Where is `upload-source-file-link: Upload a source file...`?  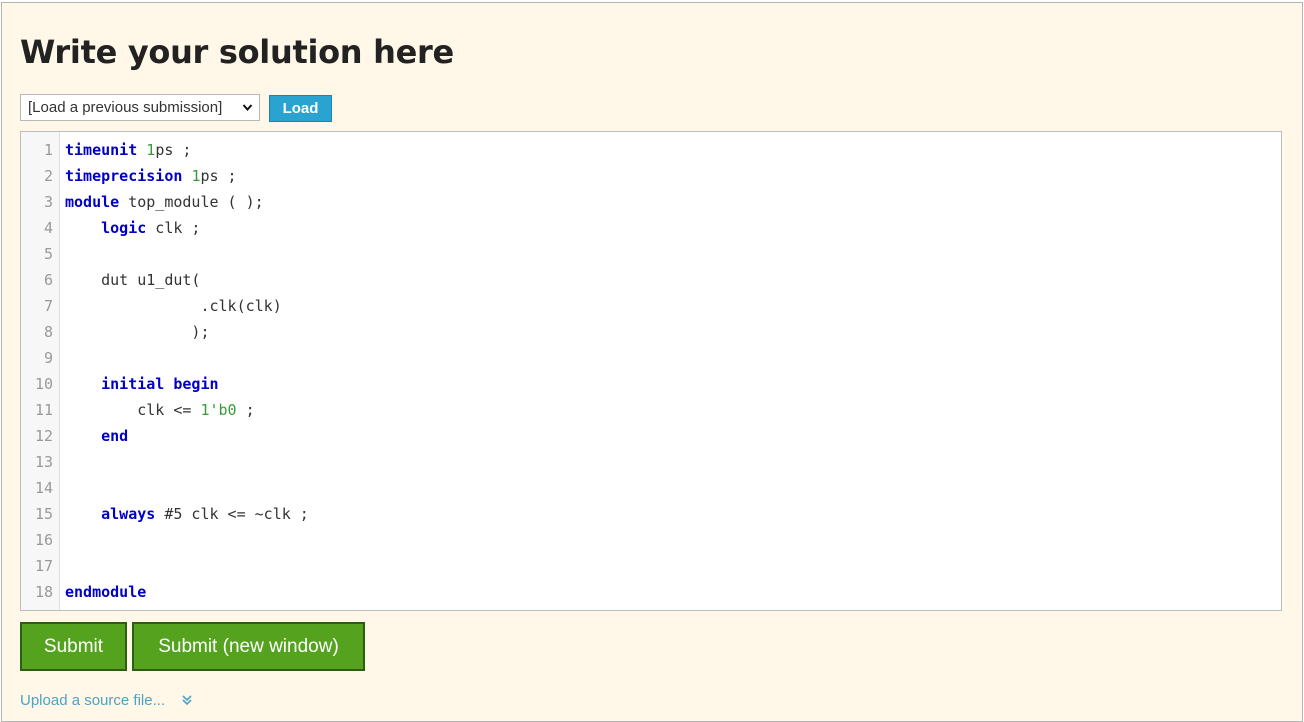 upload-source-file-link: Upload a source file... is located at coordinates (106, 700).